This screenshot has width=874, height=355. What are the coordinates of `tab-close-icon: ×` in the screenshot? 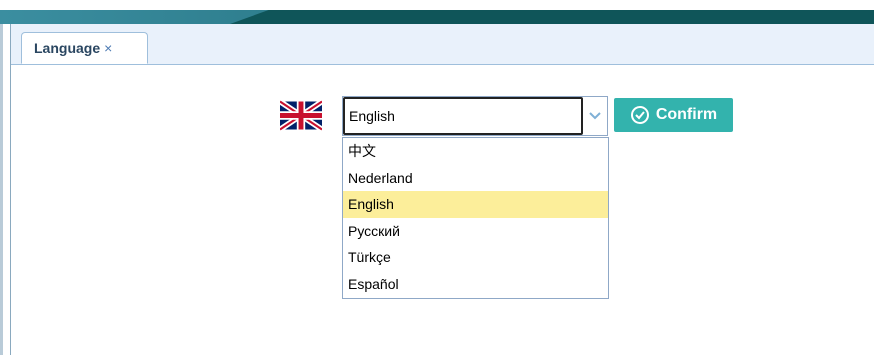 It's located at (108, 48).